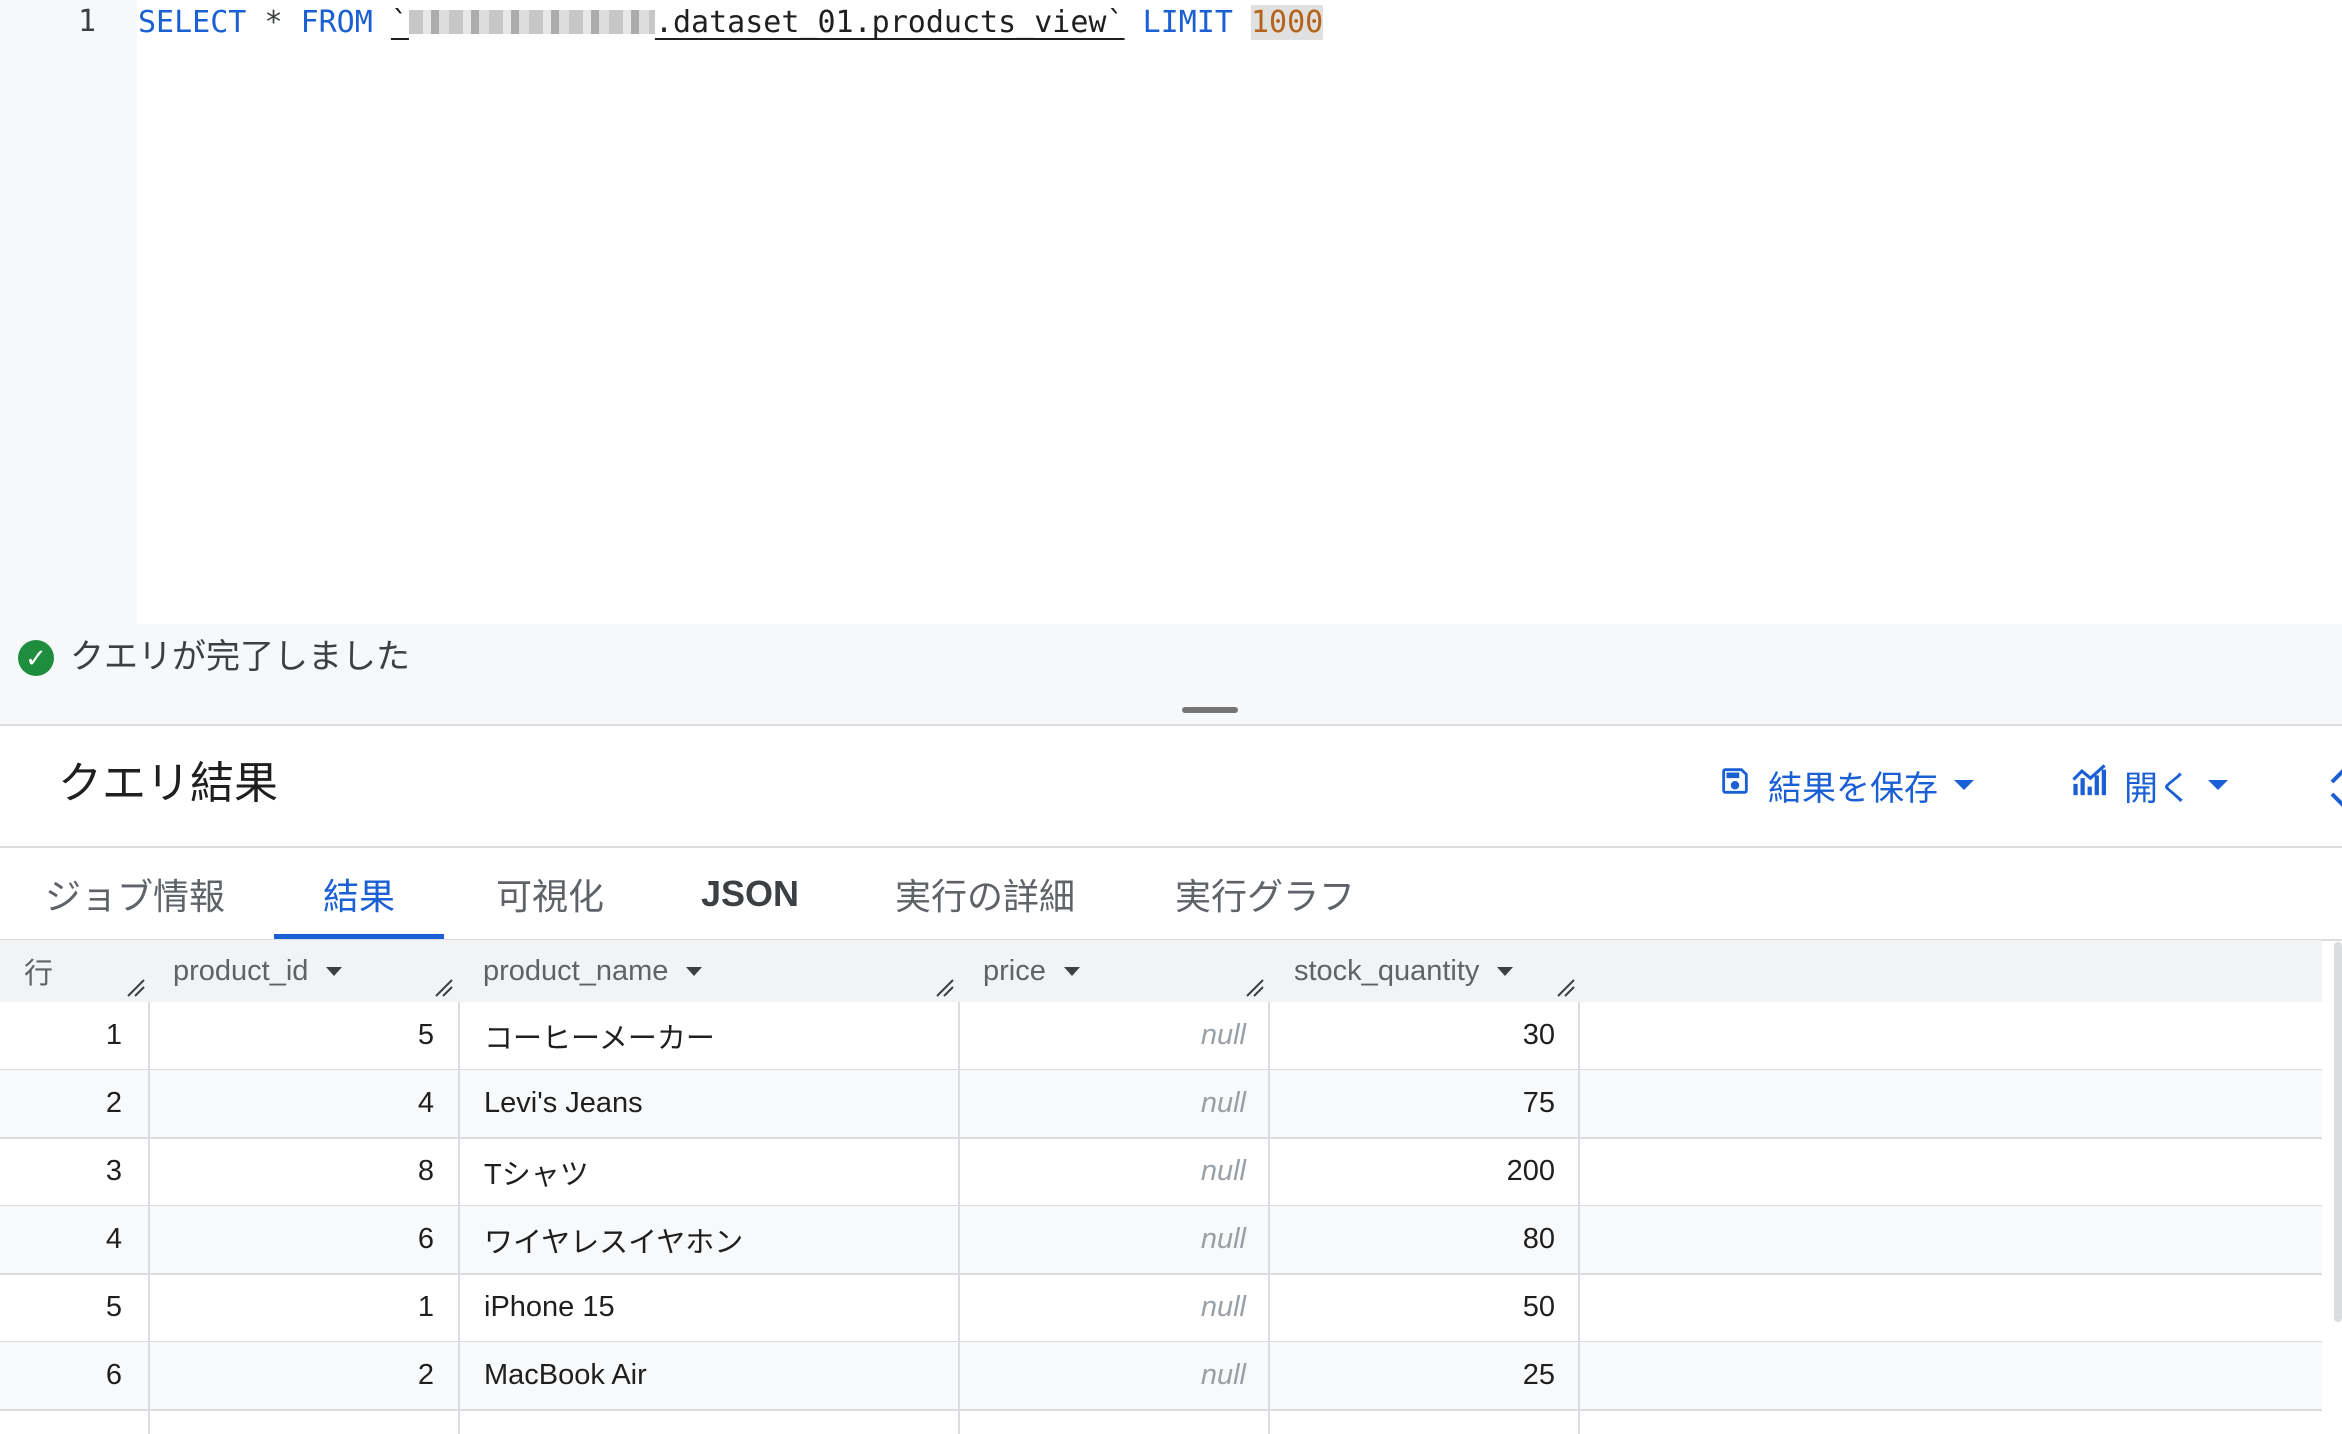 The image size is (2342, 1434). What do you see at coordinates (2332, 788) in the screenshot?
I see `expand-panel-icon` at bounding box center [2332, 788].